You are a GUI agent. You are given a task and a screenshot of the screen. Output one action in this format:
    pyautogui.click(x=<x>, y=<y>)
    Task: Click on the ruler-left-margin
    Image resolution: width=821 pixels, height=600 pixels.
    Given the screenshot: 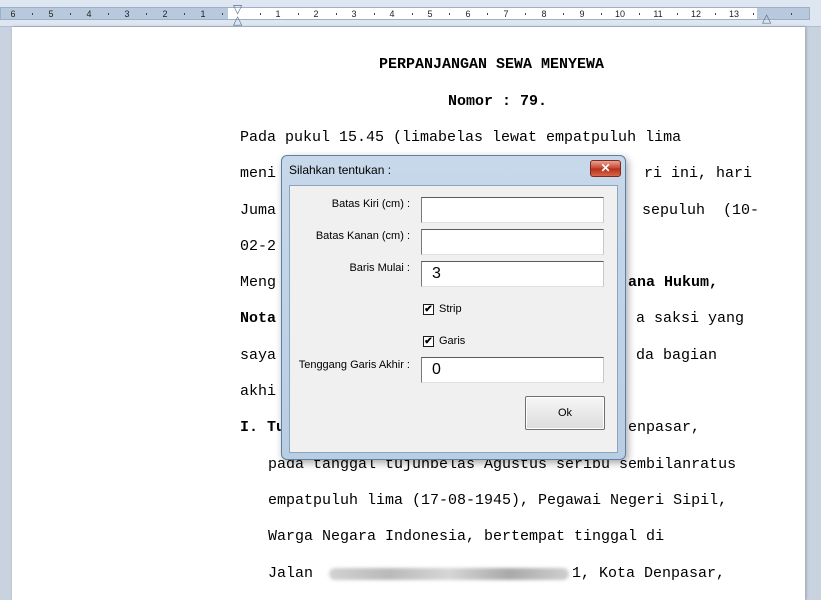 What is the action you would take?
    pyautogui.click(x=114, y=13)
    